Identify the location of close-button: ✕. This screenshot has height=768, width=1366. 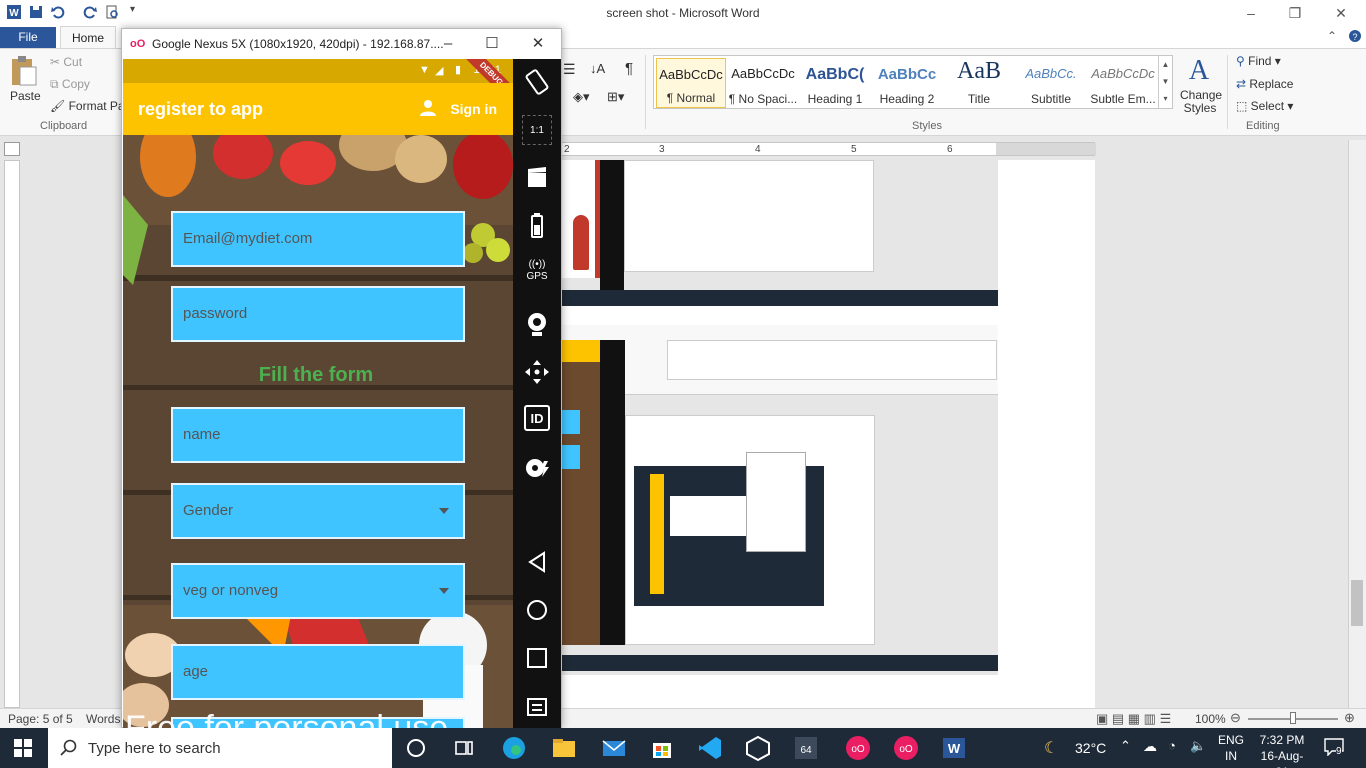
(1341, 13).